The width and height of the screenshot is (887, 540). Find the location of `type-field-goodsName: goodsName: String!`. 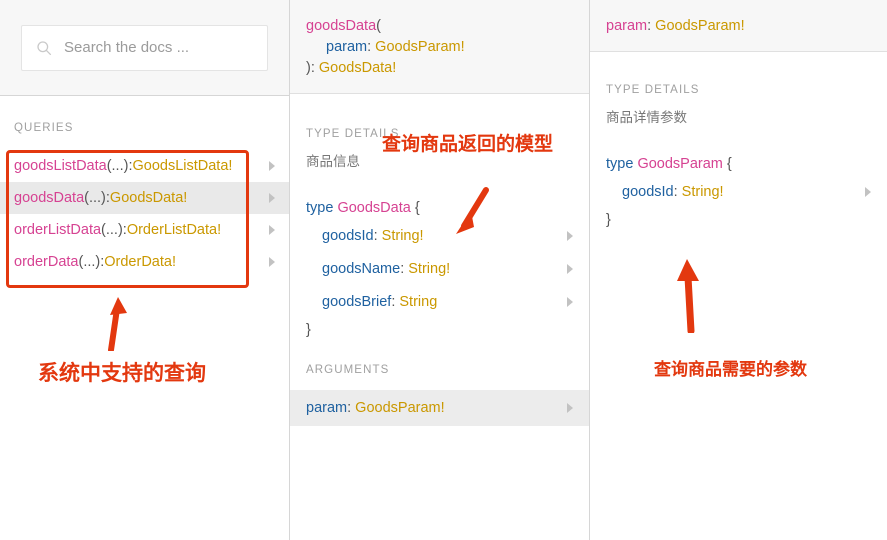

type-field-goodsName: goodsName: String! is located at coordinates (439, 268).